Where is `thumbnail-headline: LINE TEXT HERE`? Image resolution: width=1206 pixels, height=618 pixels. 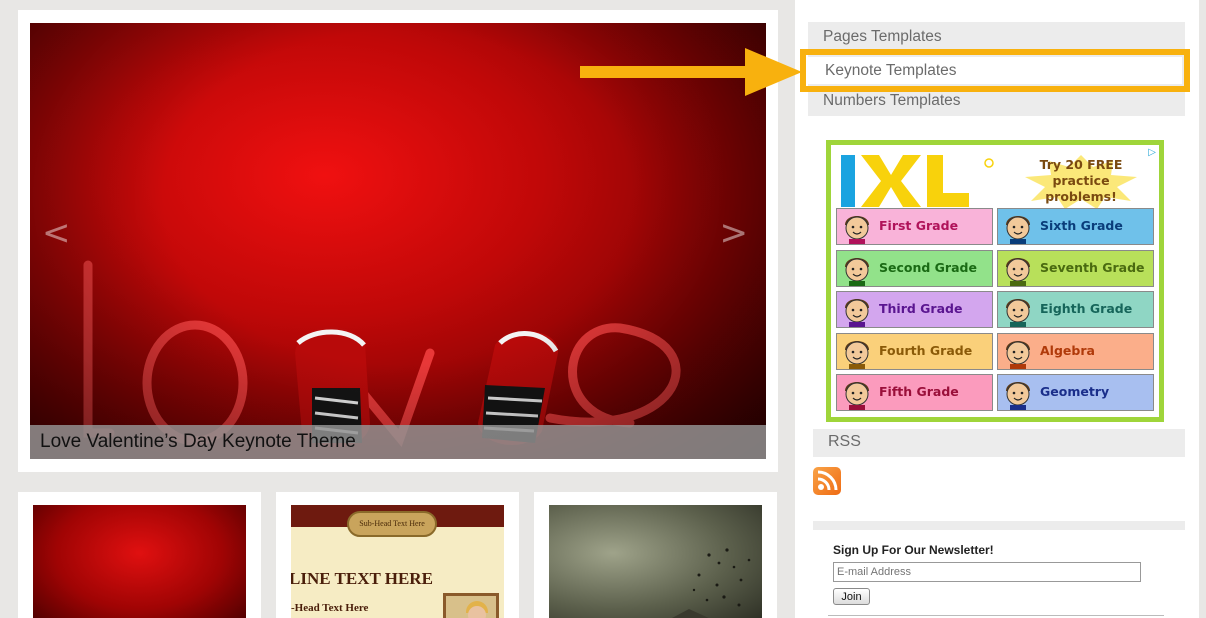
thumbnail-headline: LINE TEXT HERE is located at coordinates (362, 578).